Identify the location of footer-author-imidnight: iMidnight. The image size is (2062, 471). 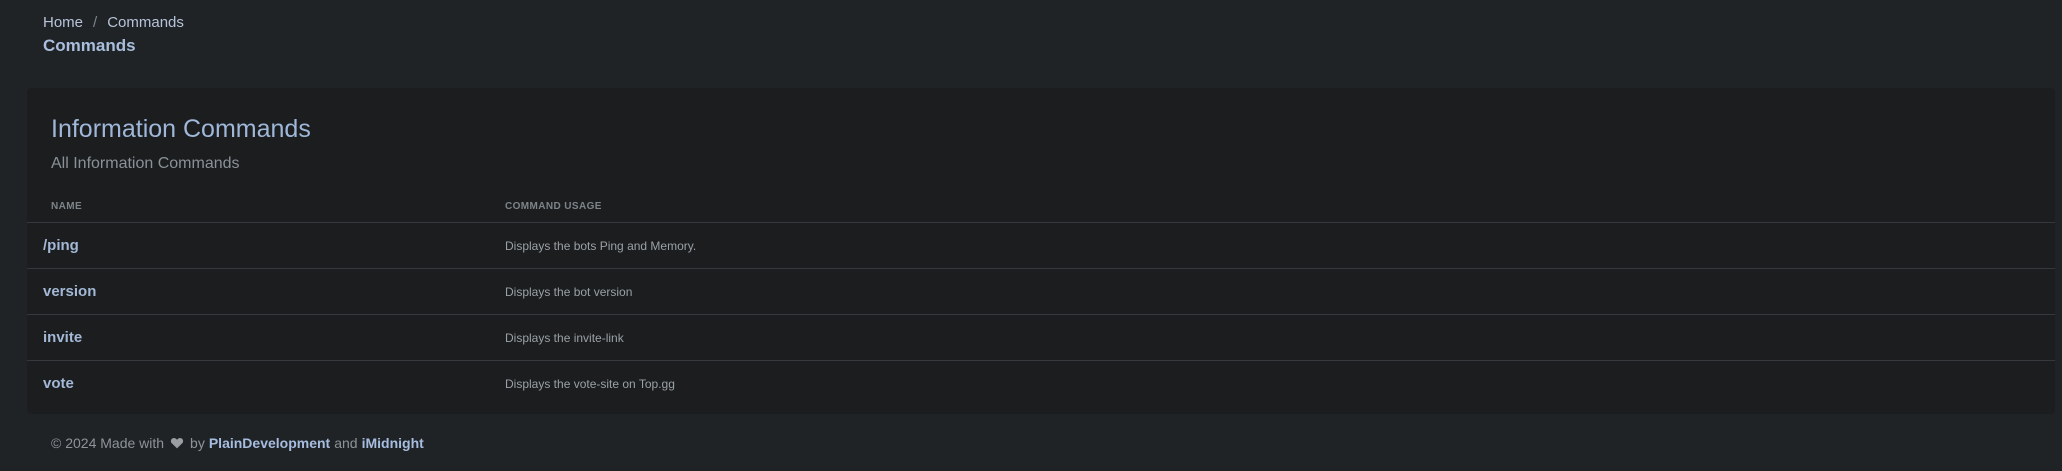
(393, 443).